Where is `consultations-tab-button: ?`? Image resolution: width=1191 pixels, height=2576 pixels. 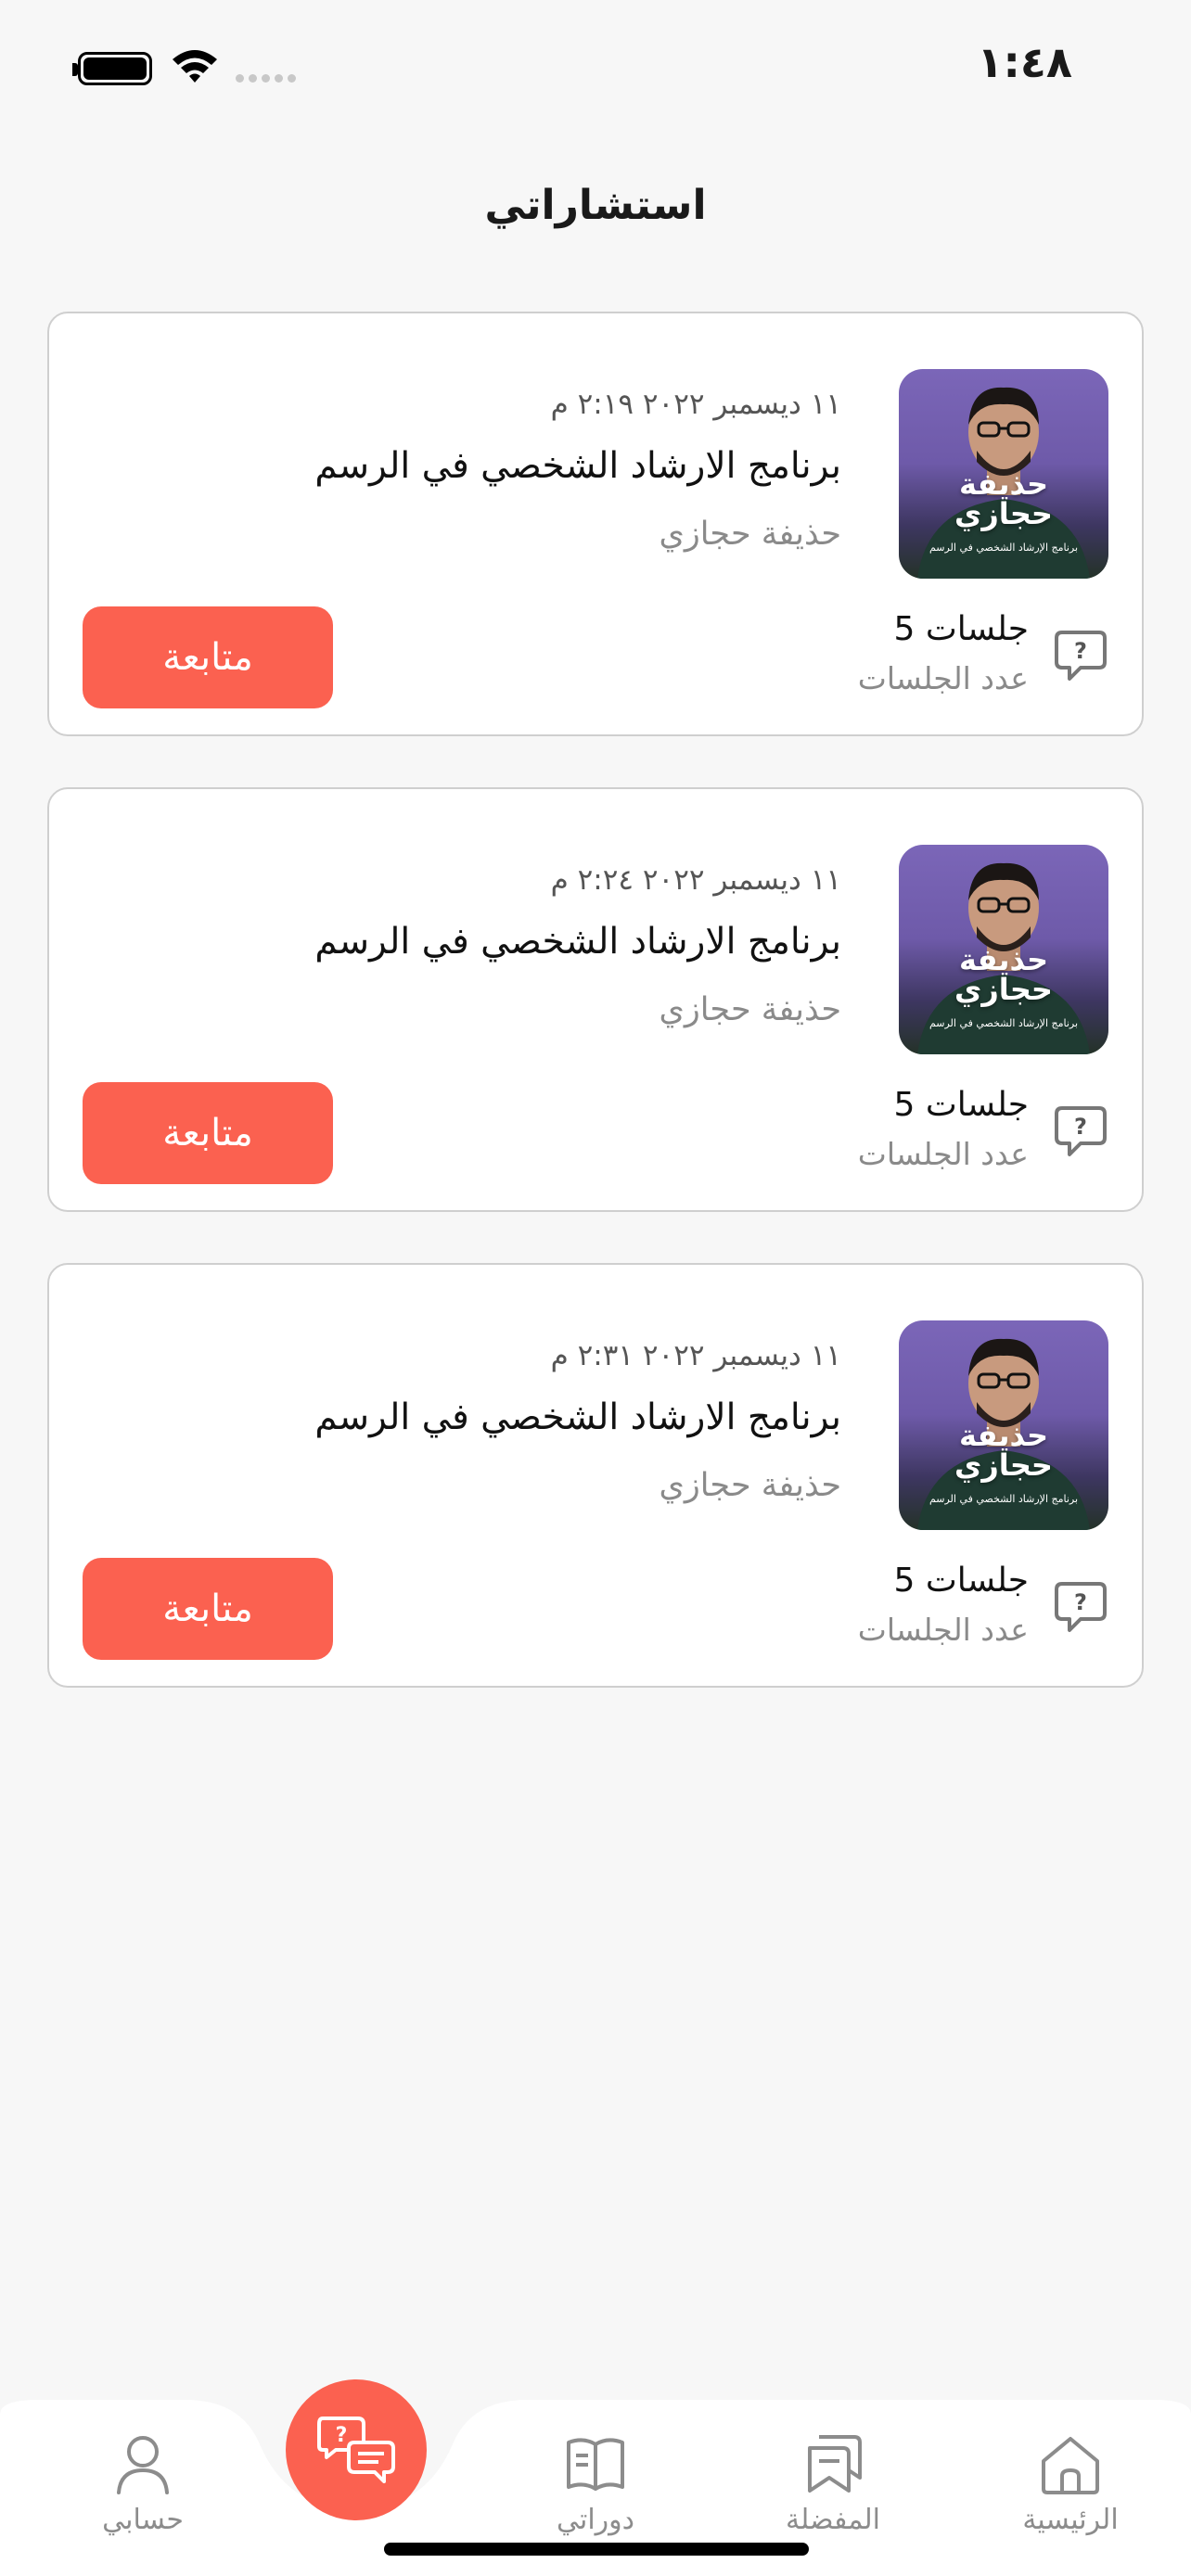
consultations-tab-button: ? is located at coordinates (356, 2449).